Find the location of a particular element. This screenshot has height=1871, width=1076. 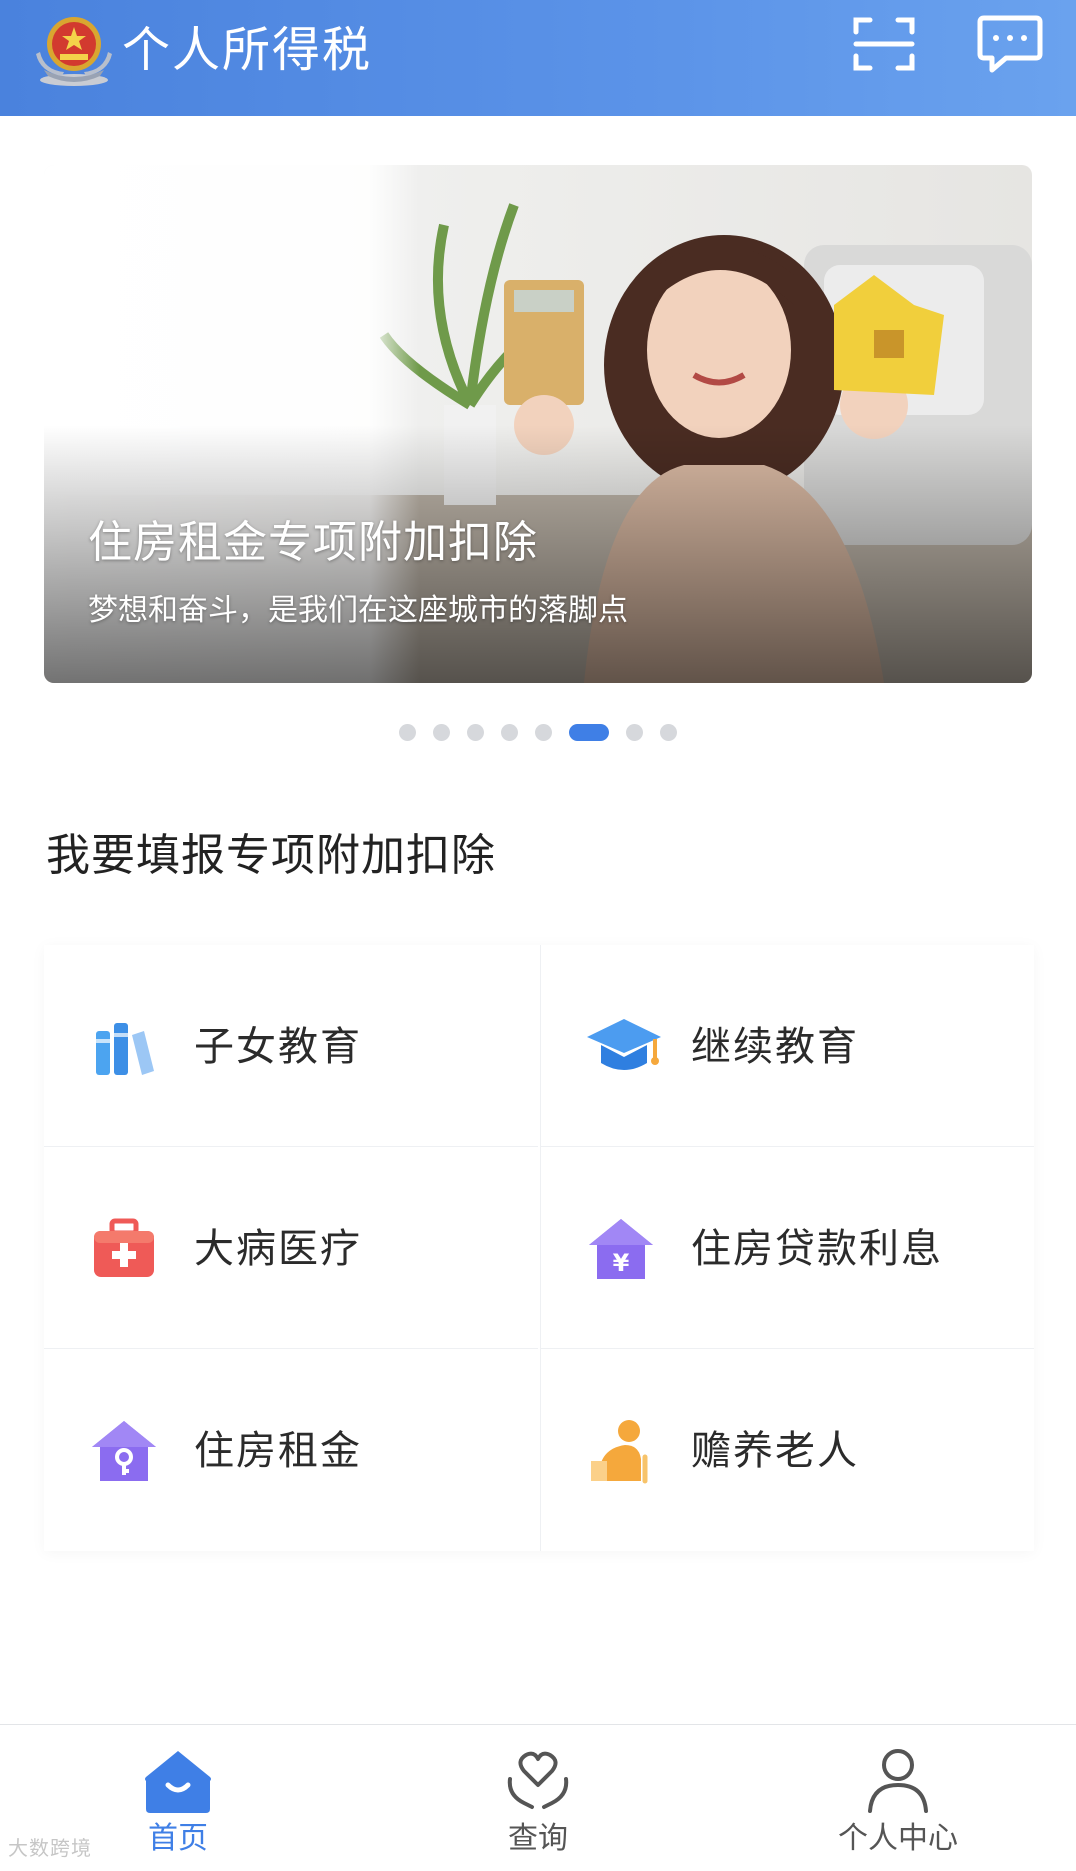

item-serious-illness-medical: 大病医疗 is located at coordinates (291, 1248).